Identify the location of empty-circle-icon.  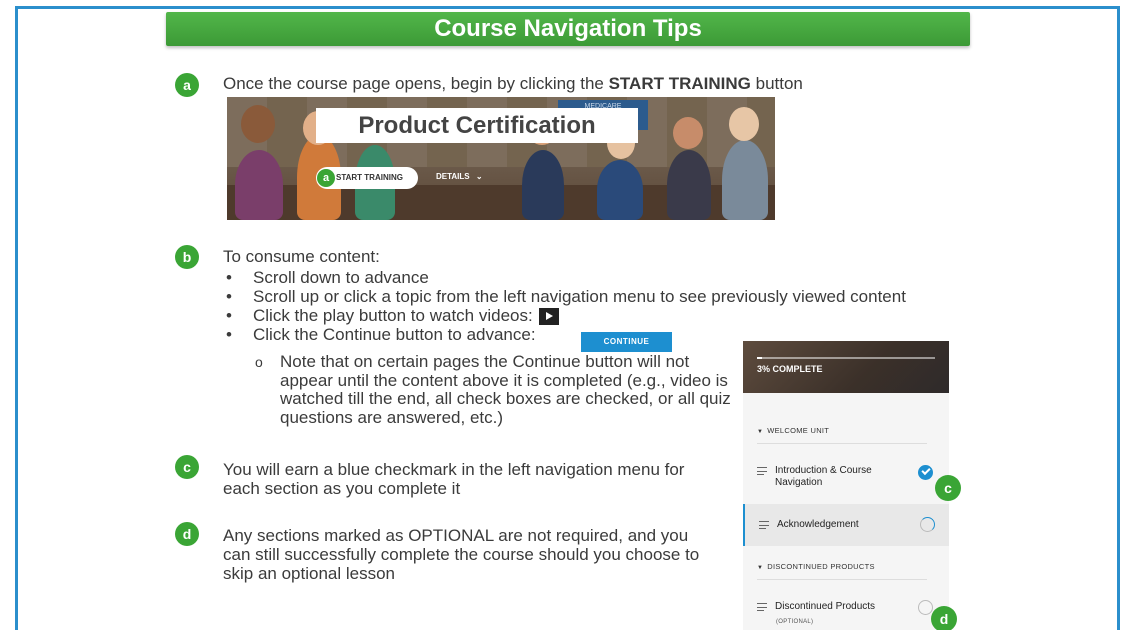
(925, 607).